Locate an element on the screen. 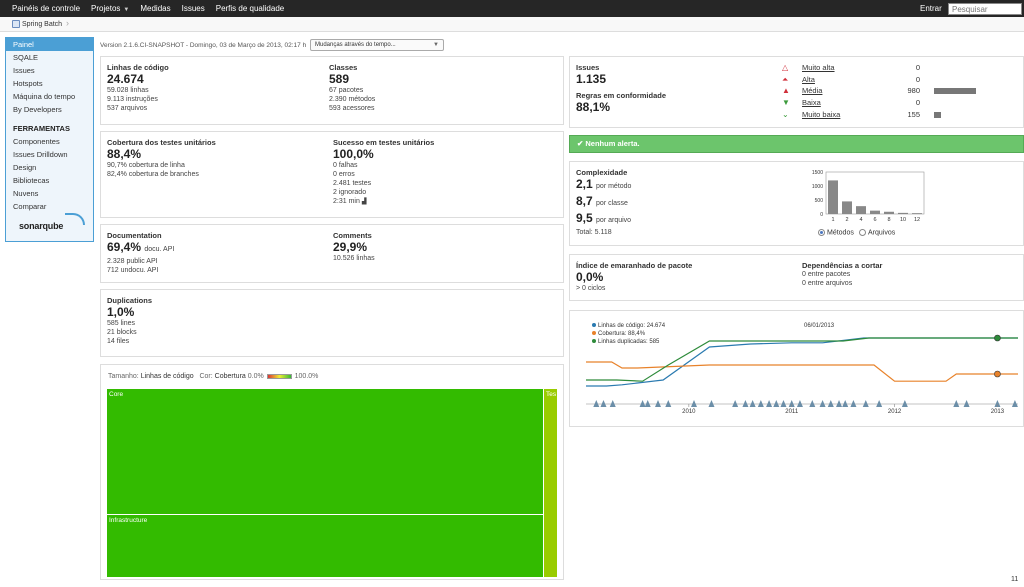 This screenshot has width=1024, height=587. x-tick-label: 10 is located at coordinates (903, 220).